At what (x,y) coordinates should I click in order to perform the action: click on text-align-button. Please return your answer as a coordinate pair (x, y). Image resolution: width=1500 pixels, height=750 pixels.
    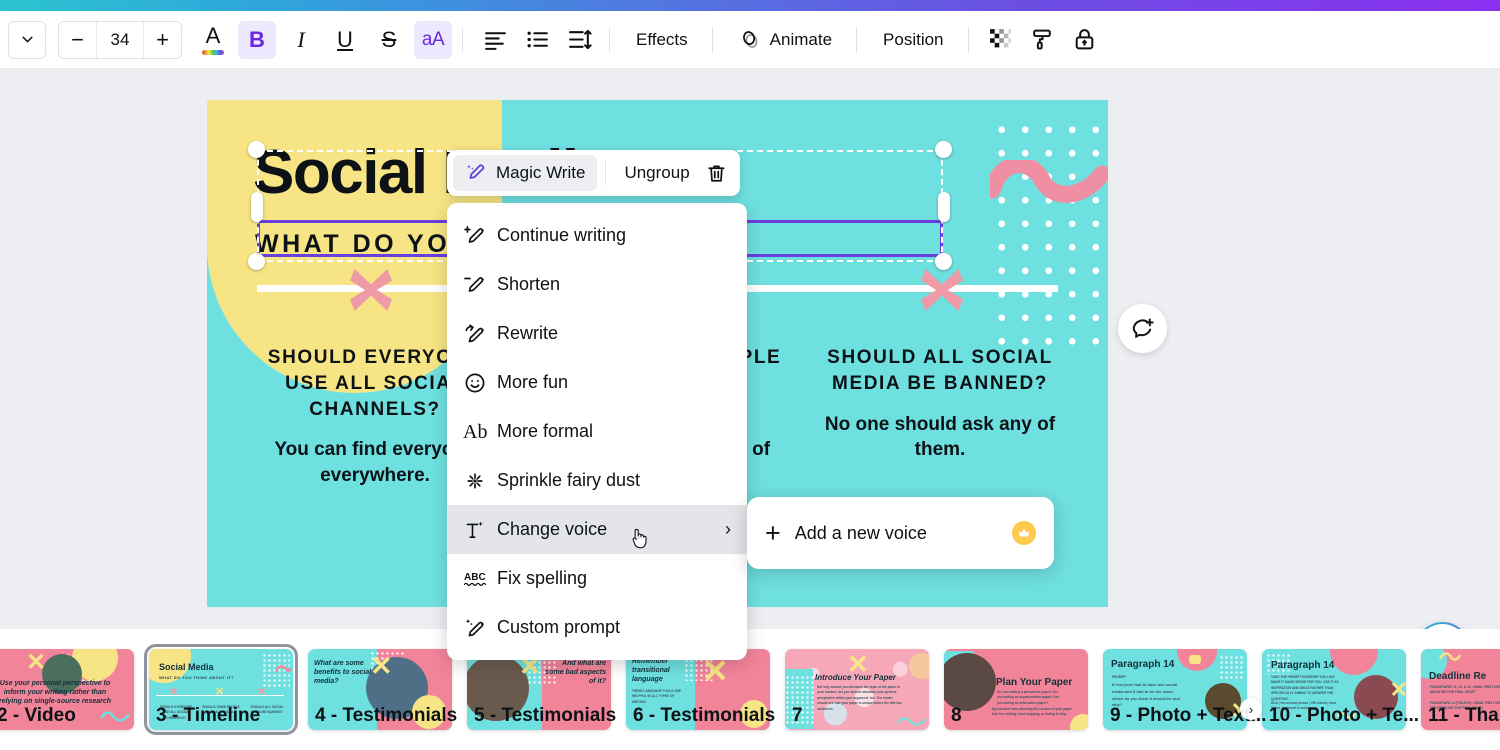
    Looking at the image, I should click on (495, 40).